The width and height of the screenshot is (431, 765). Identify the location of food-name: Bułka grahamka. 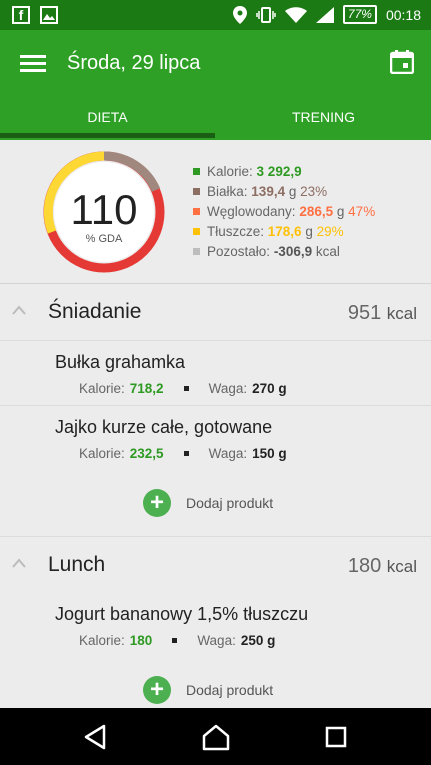
(120, 362).